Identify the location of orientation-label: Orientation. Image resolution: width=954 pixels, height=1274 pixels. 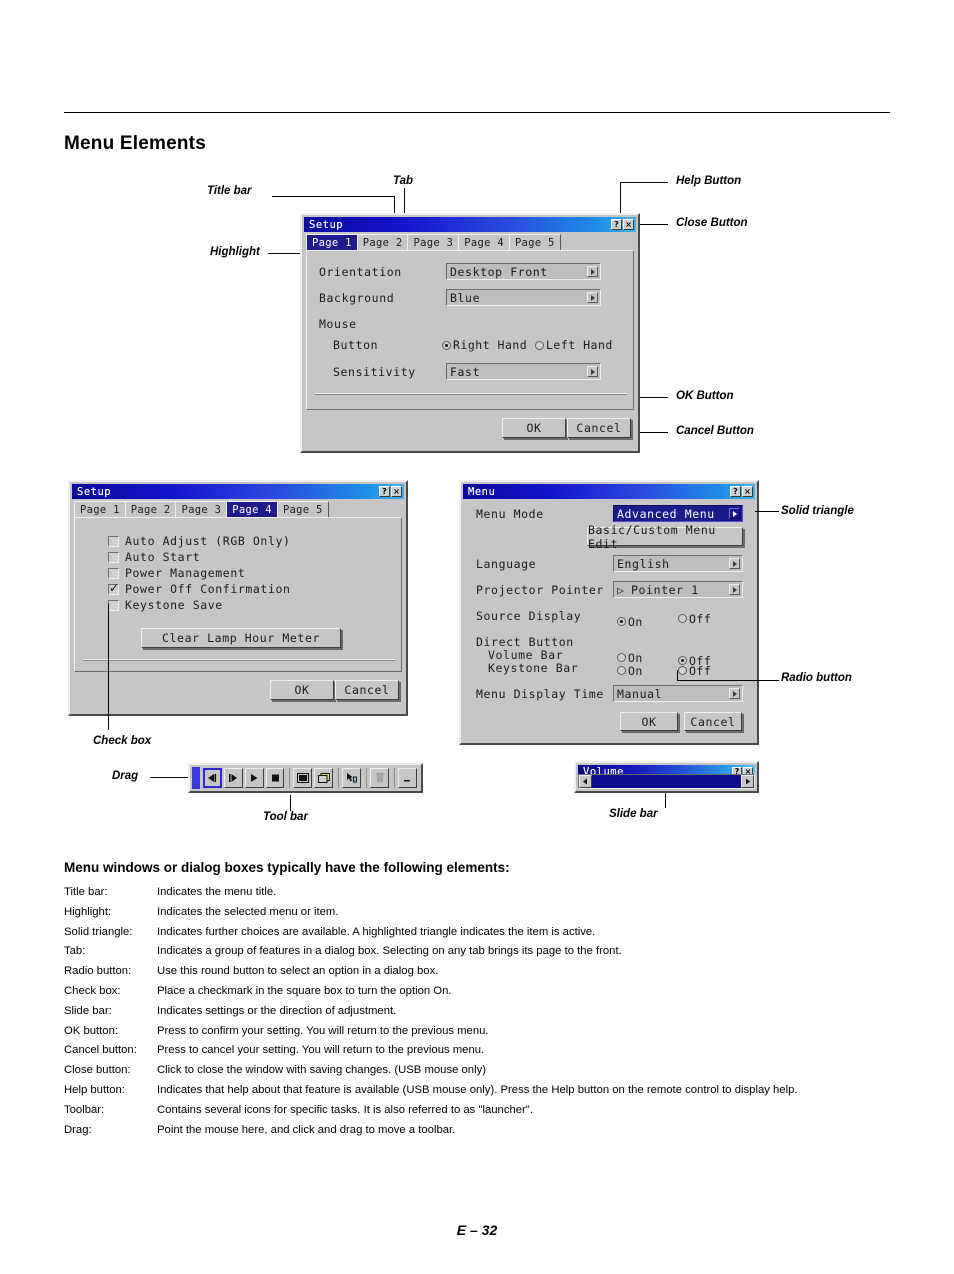
(360, 272).